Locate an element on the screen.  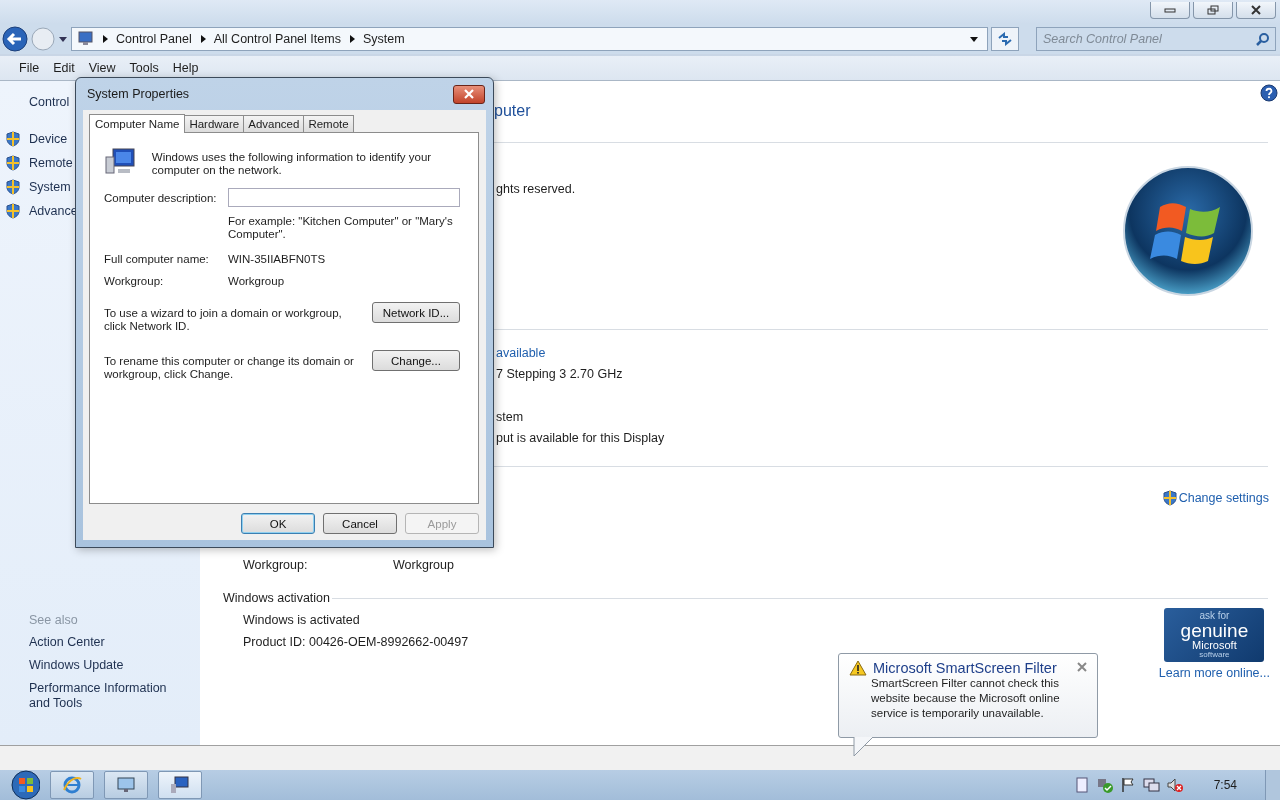
rating-link: available is located at coordinates (521, 353).